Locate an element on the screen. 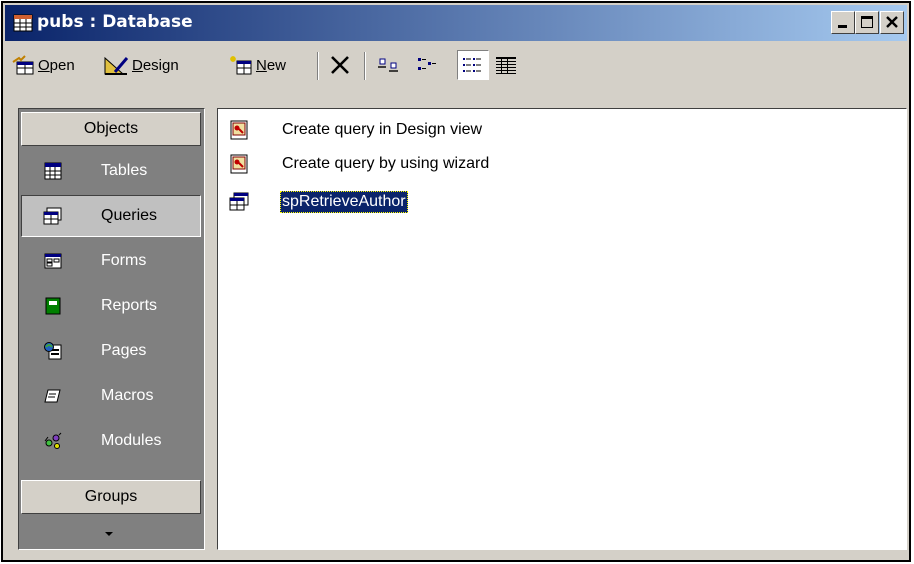 The image size is (914, 564). details-view-button is located at coordinates (507, 65).